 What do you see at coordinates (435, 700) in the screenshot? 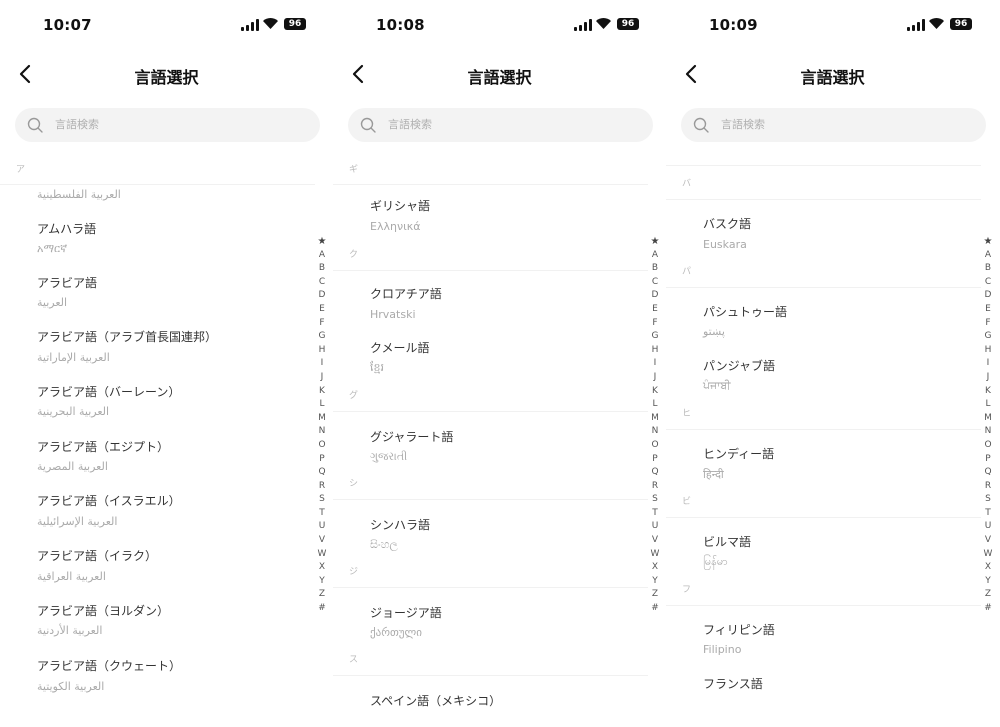
I see `language-name: スペイン語（メキシコ）` at bounding box center [435, 700].